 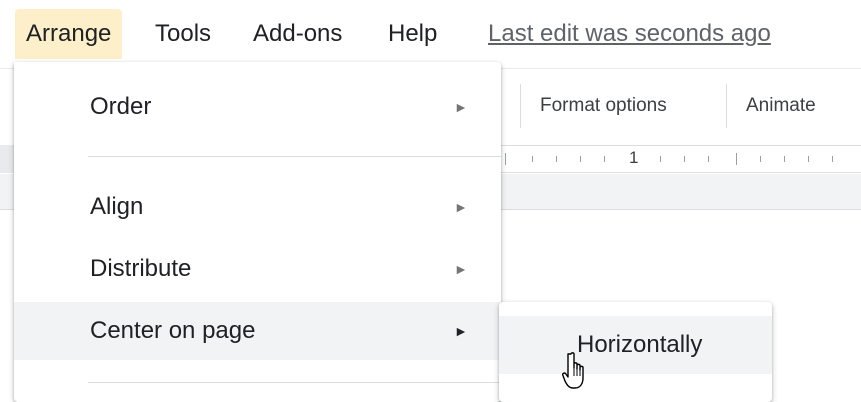 I want to click on last-edit-link: Last edit was seconds ago, so click(x=629, y=34).